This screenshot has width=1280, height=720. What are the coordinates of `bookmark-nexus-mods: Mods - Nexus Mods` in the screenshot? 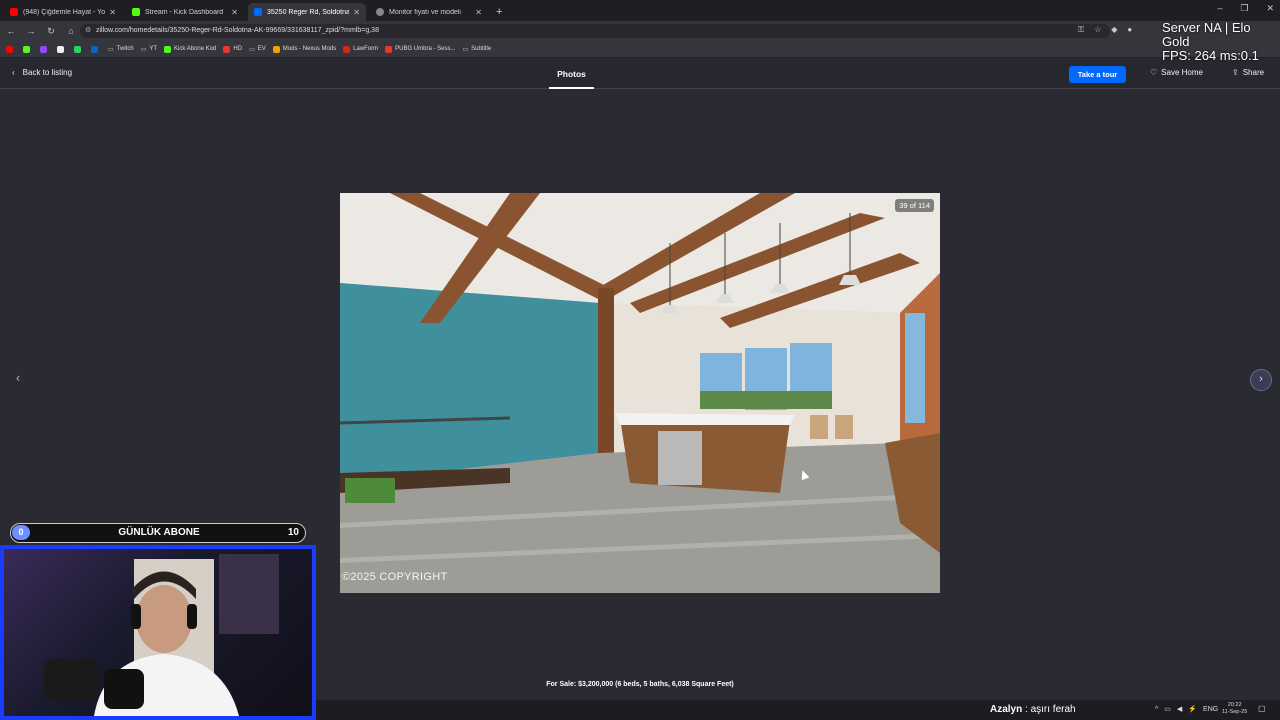 It's located at (304, 49).